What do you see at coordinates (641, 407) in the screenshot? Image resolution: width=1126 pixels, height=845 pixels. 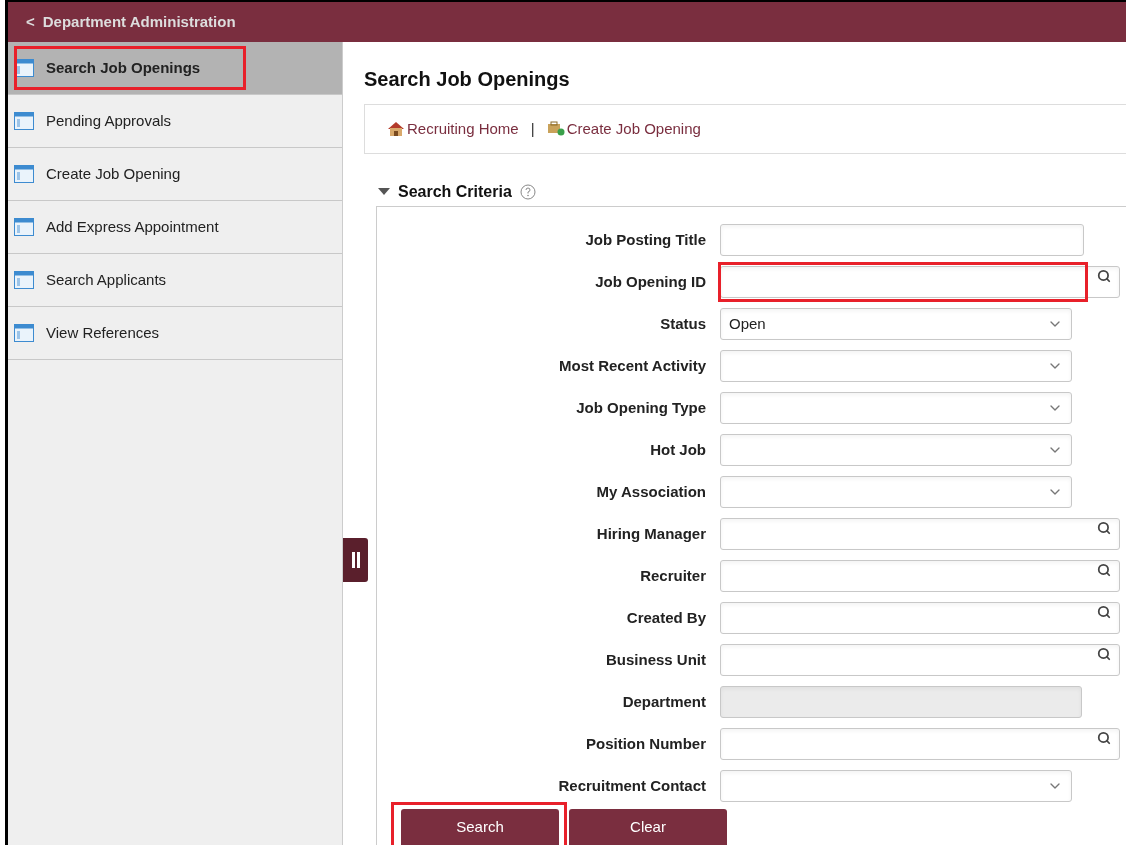 I see `field-label: Job Opening Type` at bounding box center [641, 407].